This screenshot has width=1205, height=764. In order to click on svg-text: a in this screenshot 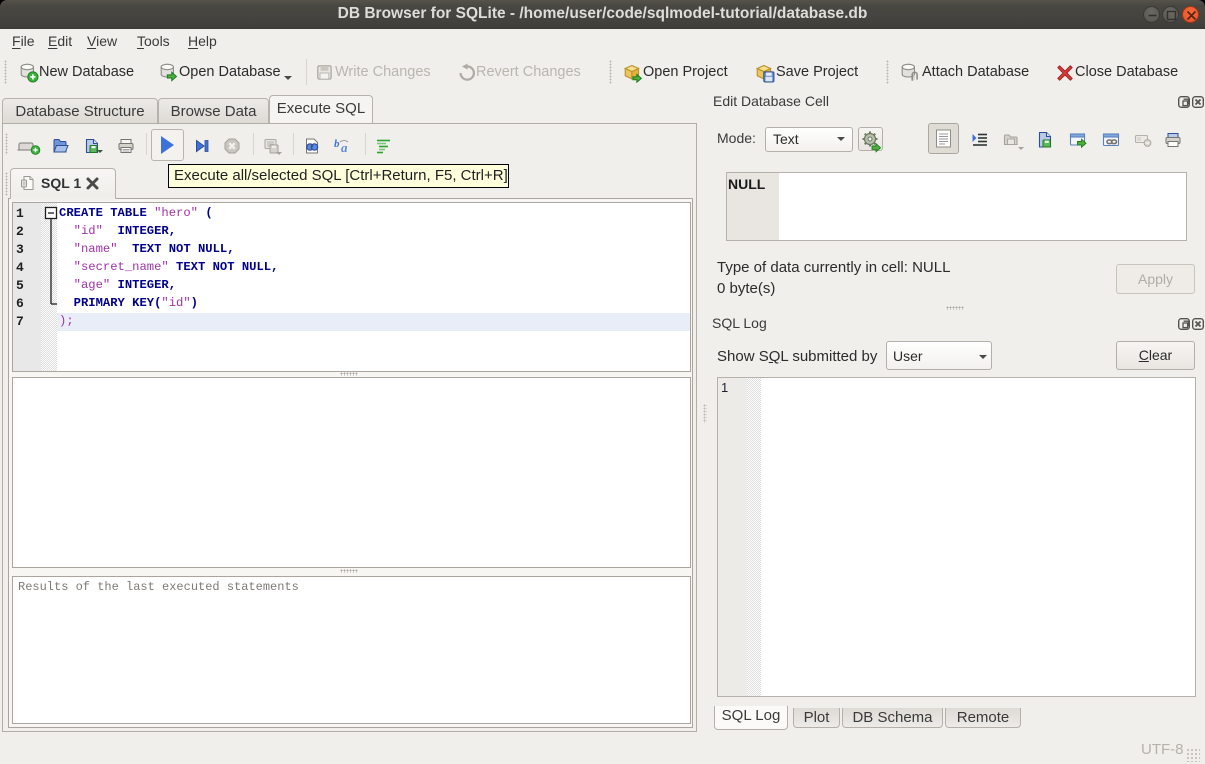, I will do `click(344, 147)`.